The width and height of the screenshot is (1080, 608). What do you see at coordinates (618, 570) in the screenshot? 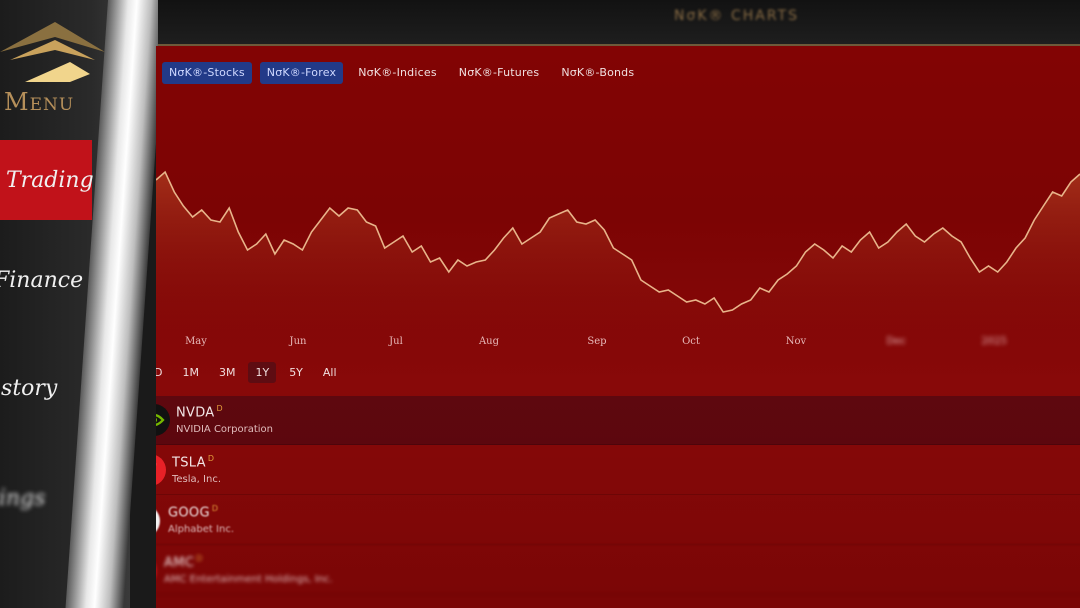
I see `stock-row-amc: ● AMCD AMC Entertainment Holdings, Inc.` at bounding box center [618, 570].